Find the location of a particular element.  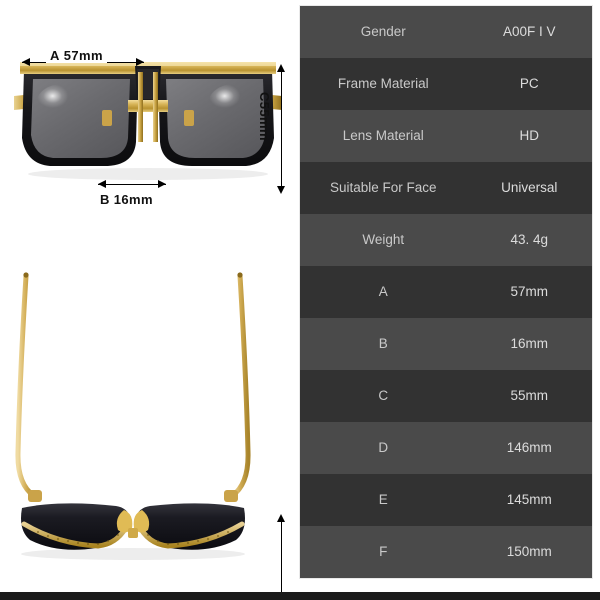

bottom-edge-band is located at coordinates (300, 596).